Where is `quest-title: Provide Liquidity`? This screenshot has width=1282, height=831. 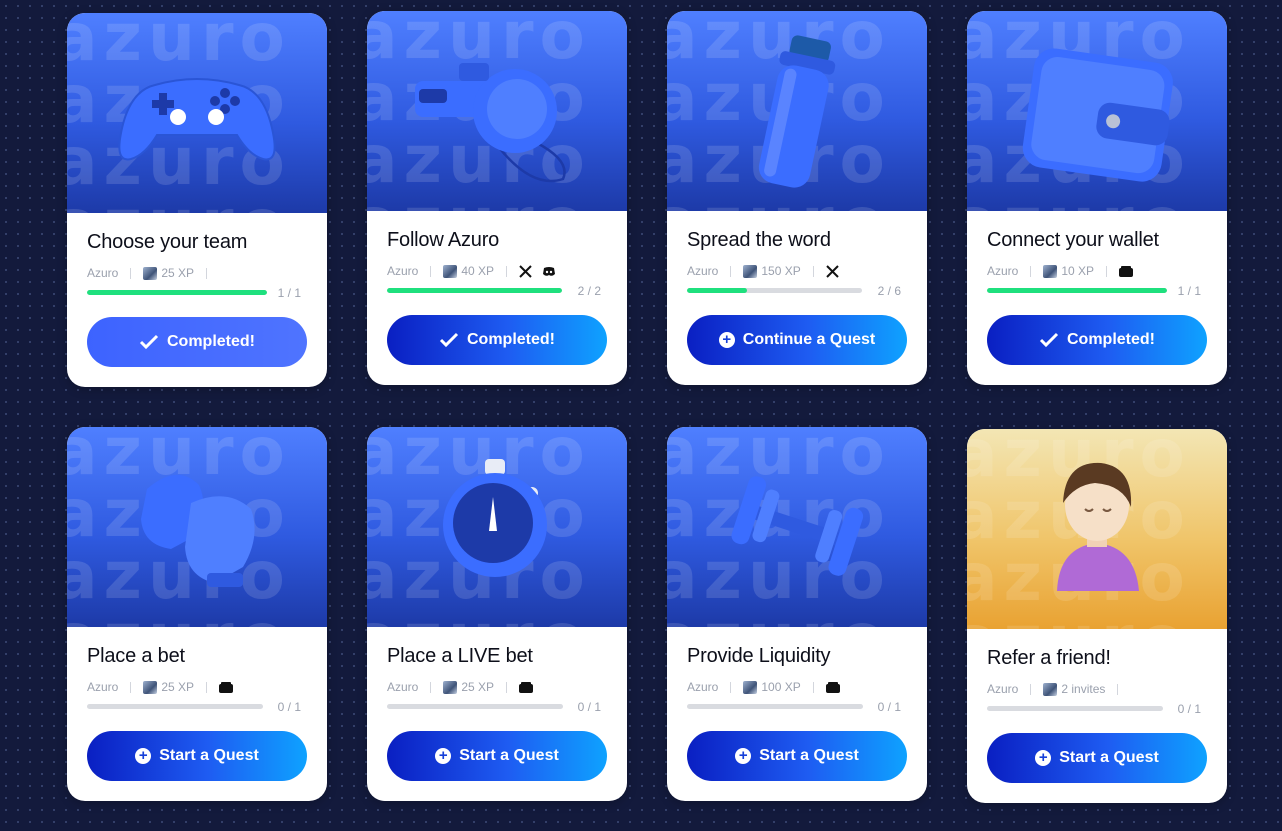
quest-title: Provide Liquidity is located at coordinates (759, 656).